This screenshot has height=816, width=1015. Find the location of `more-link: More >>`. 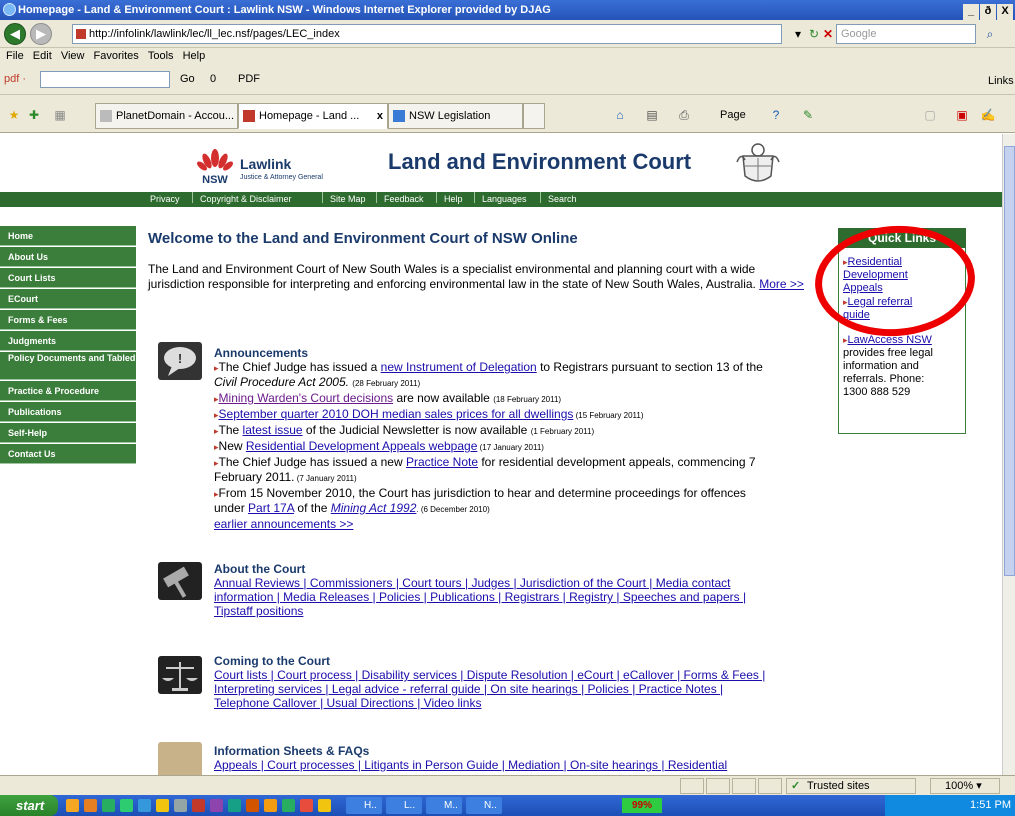

more-link: More >> is located at coordinates (781, 284).